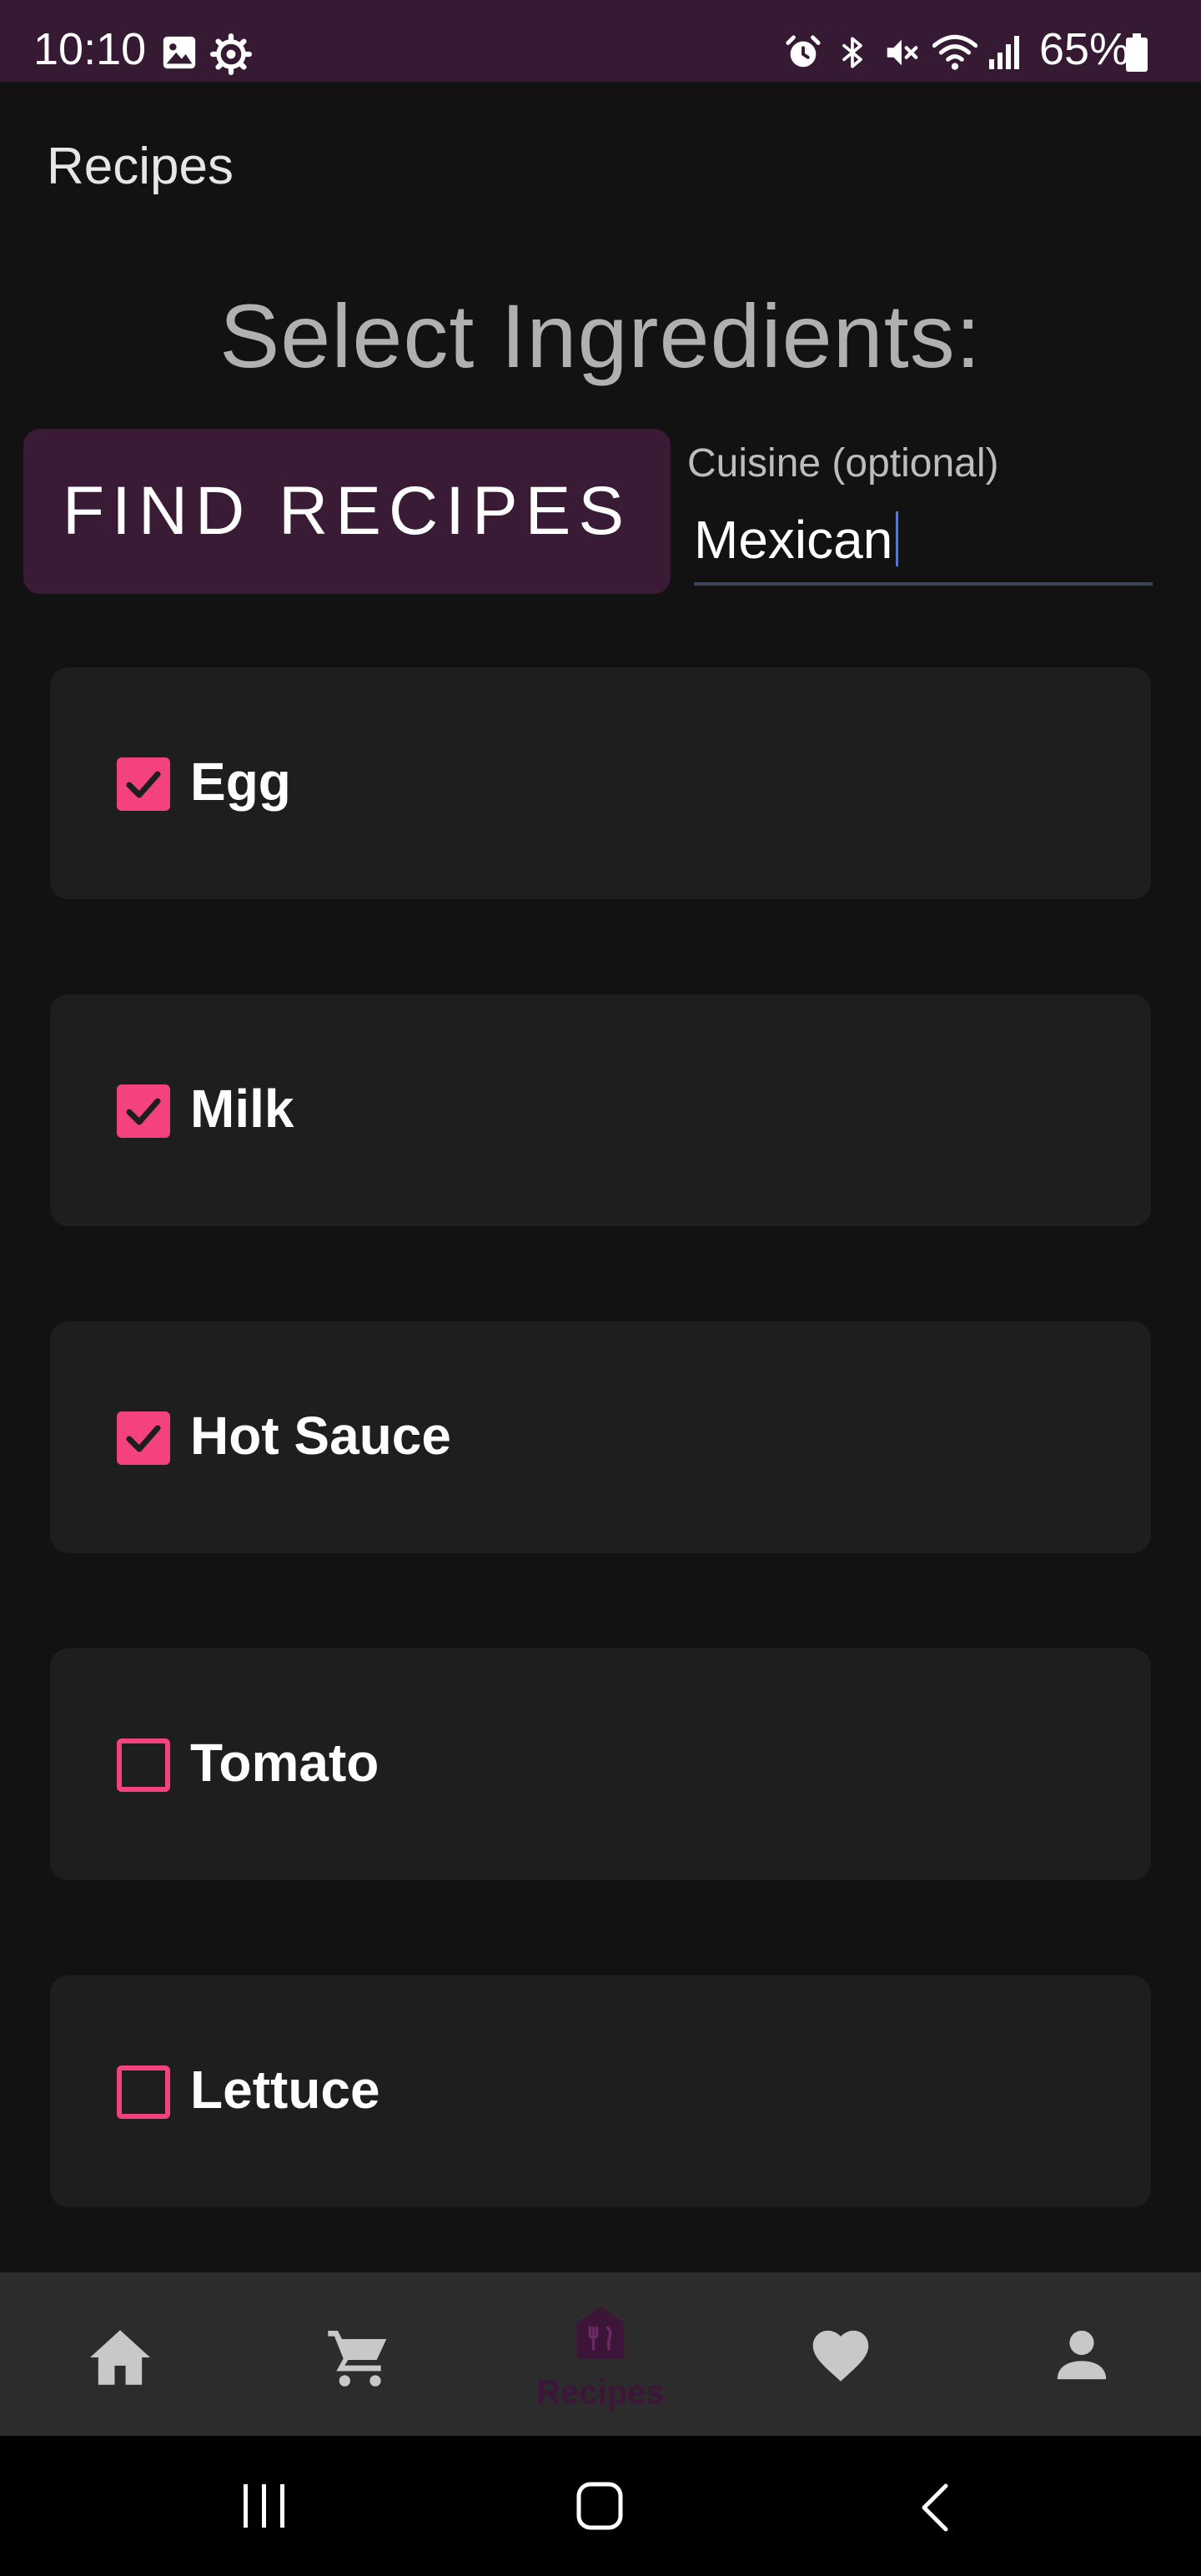  What do you see at coordinates (794, 540) in the screenshot?
I see `cuisine-input-value: Mexican` at bounding box center [794, 540].